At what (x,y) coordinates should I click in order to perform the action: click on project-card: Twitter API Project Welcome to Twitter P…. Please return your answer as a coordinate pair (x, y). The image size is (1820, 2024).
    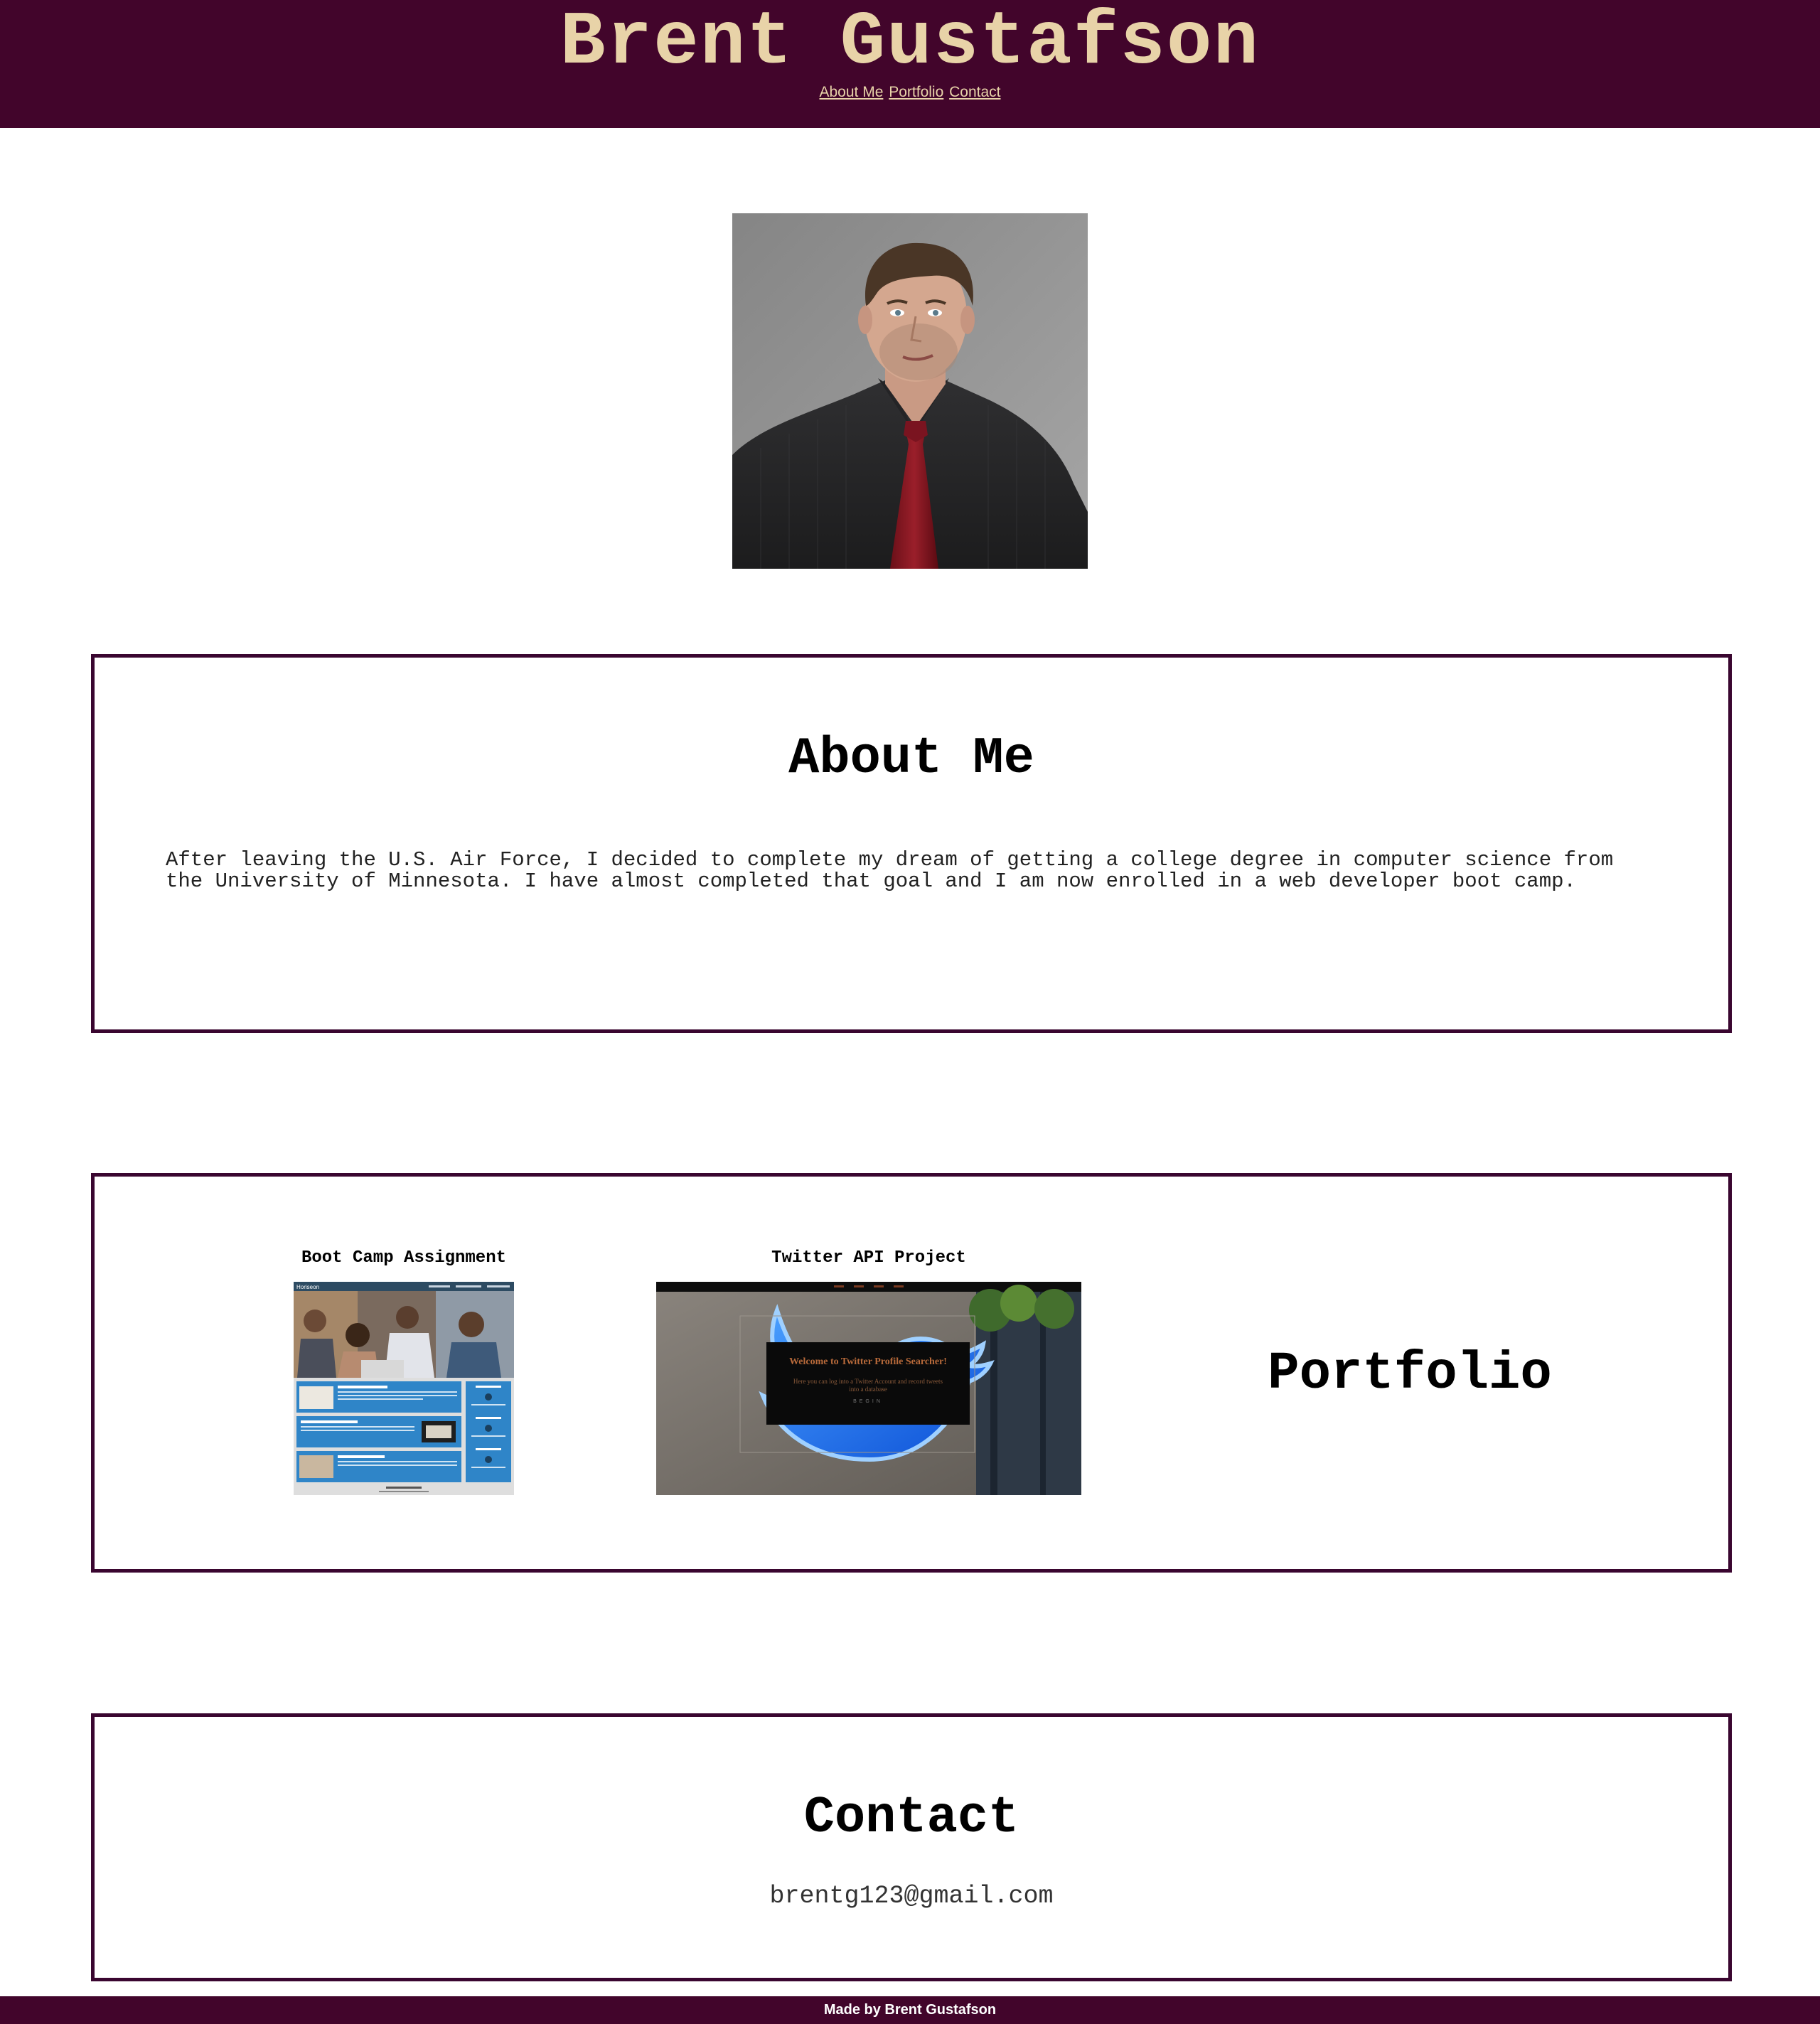
    Looking at the image, I should click on (869, 1371).